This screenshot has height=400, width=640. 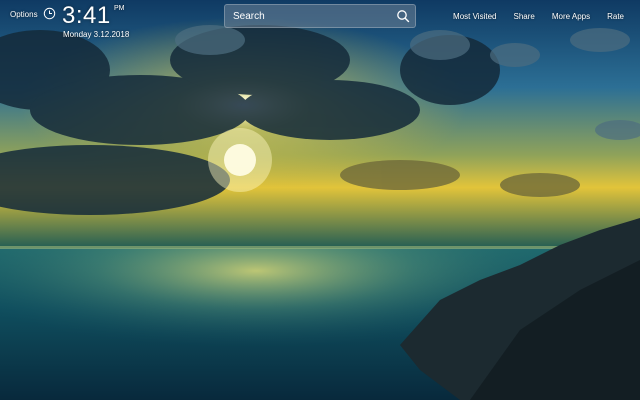 What do you see at coordinates (96, 34) in the screenshot?
I see `clock-date: Monday 3.12.2018` at bounding box center [96, 34].